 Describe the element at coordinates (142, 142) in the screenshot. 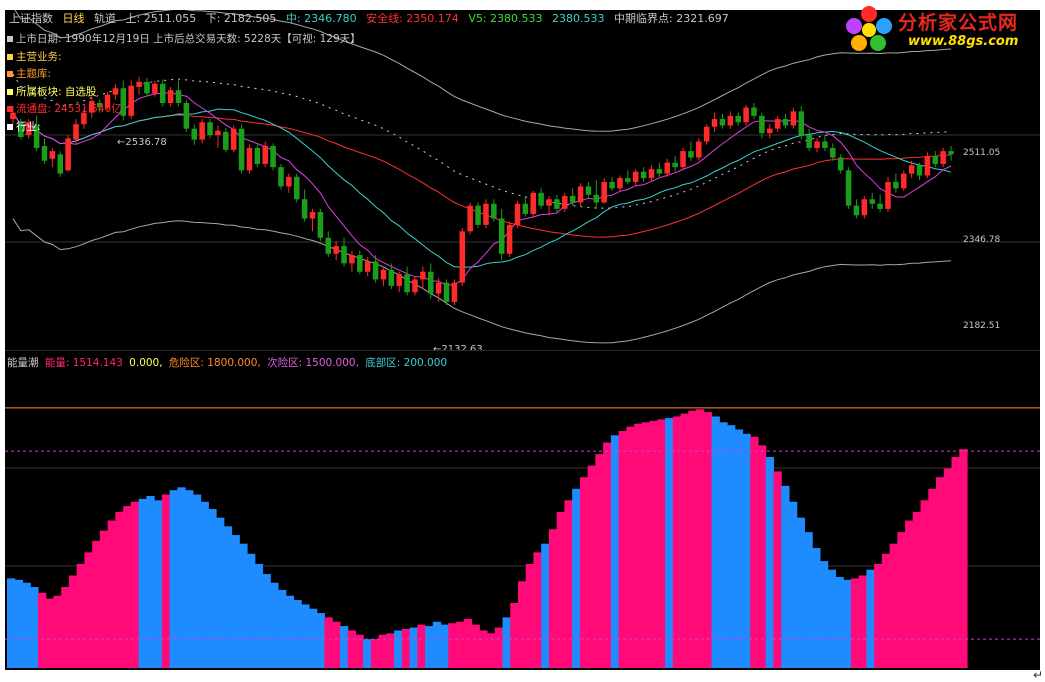

I see `high-annotation: ←2536.78` at that location.